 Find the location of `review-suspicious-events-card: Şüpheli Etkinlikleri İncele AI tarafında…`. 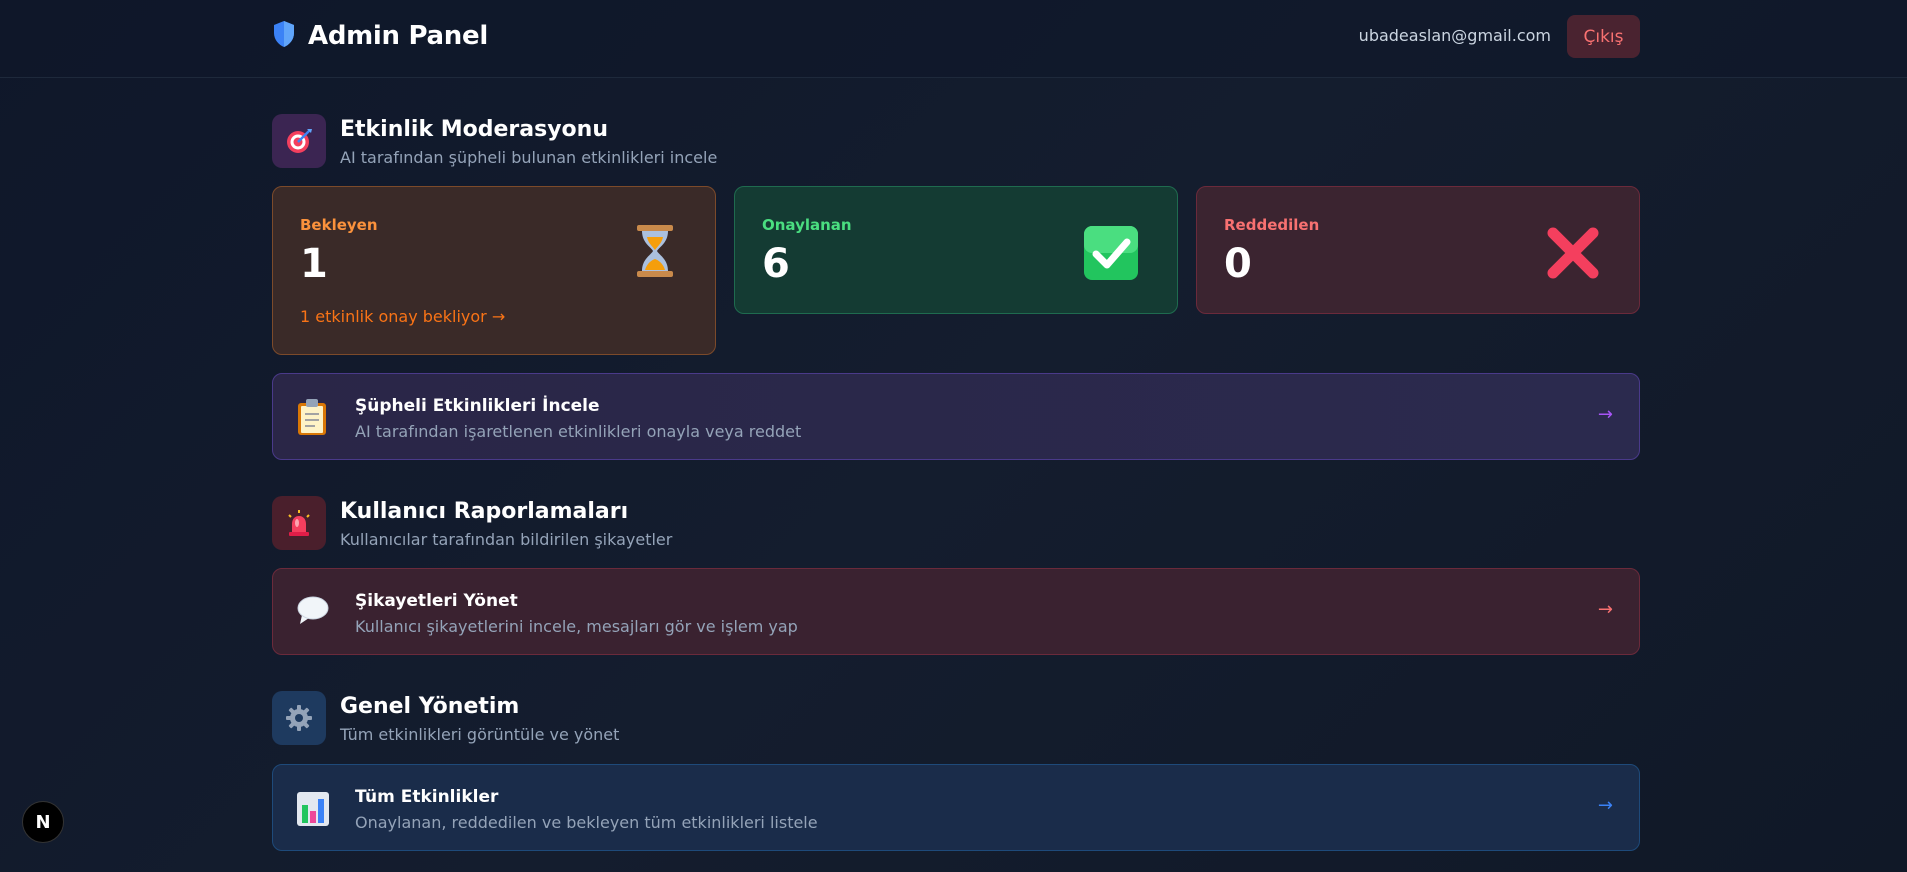

review-suspicious-events-card: Şüpheli Etkinlikleri İncele AI tarafında… is located at coordinates (956, 416).